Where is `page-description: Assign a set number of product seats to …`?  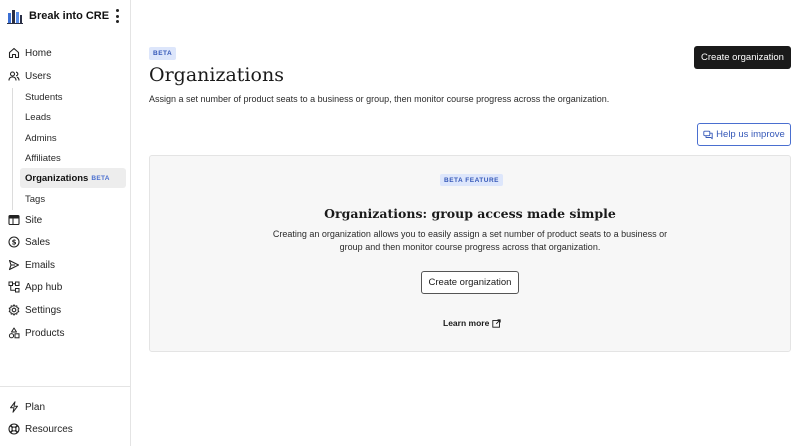
page-description: Assign a set number of product seats to … is located at coordinates (379, 99).